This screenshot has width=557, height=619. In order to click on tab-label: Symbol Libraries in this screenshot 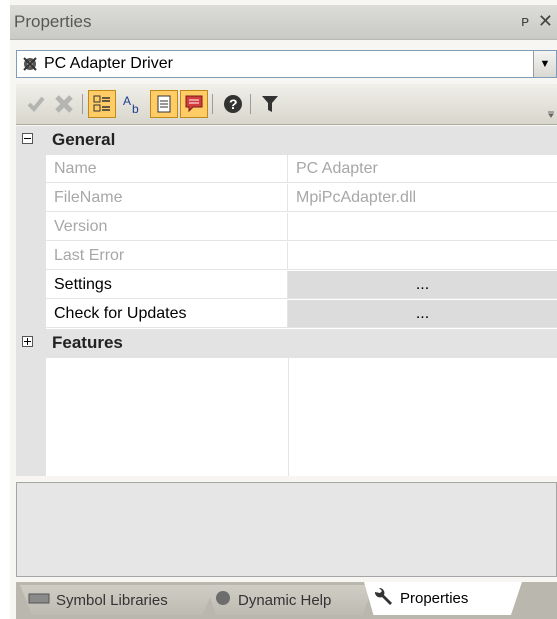, I will do `click(112, 600)`.